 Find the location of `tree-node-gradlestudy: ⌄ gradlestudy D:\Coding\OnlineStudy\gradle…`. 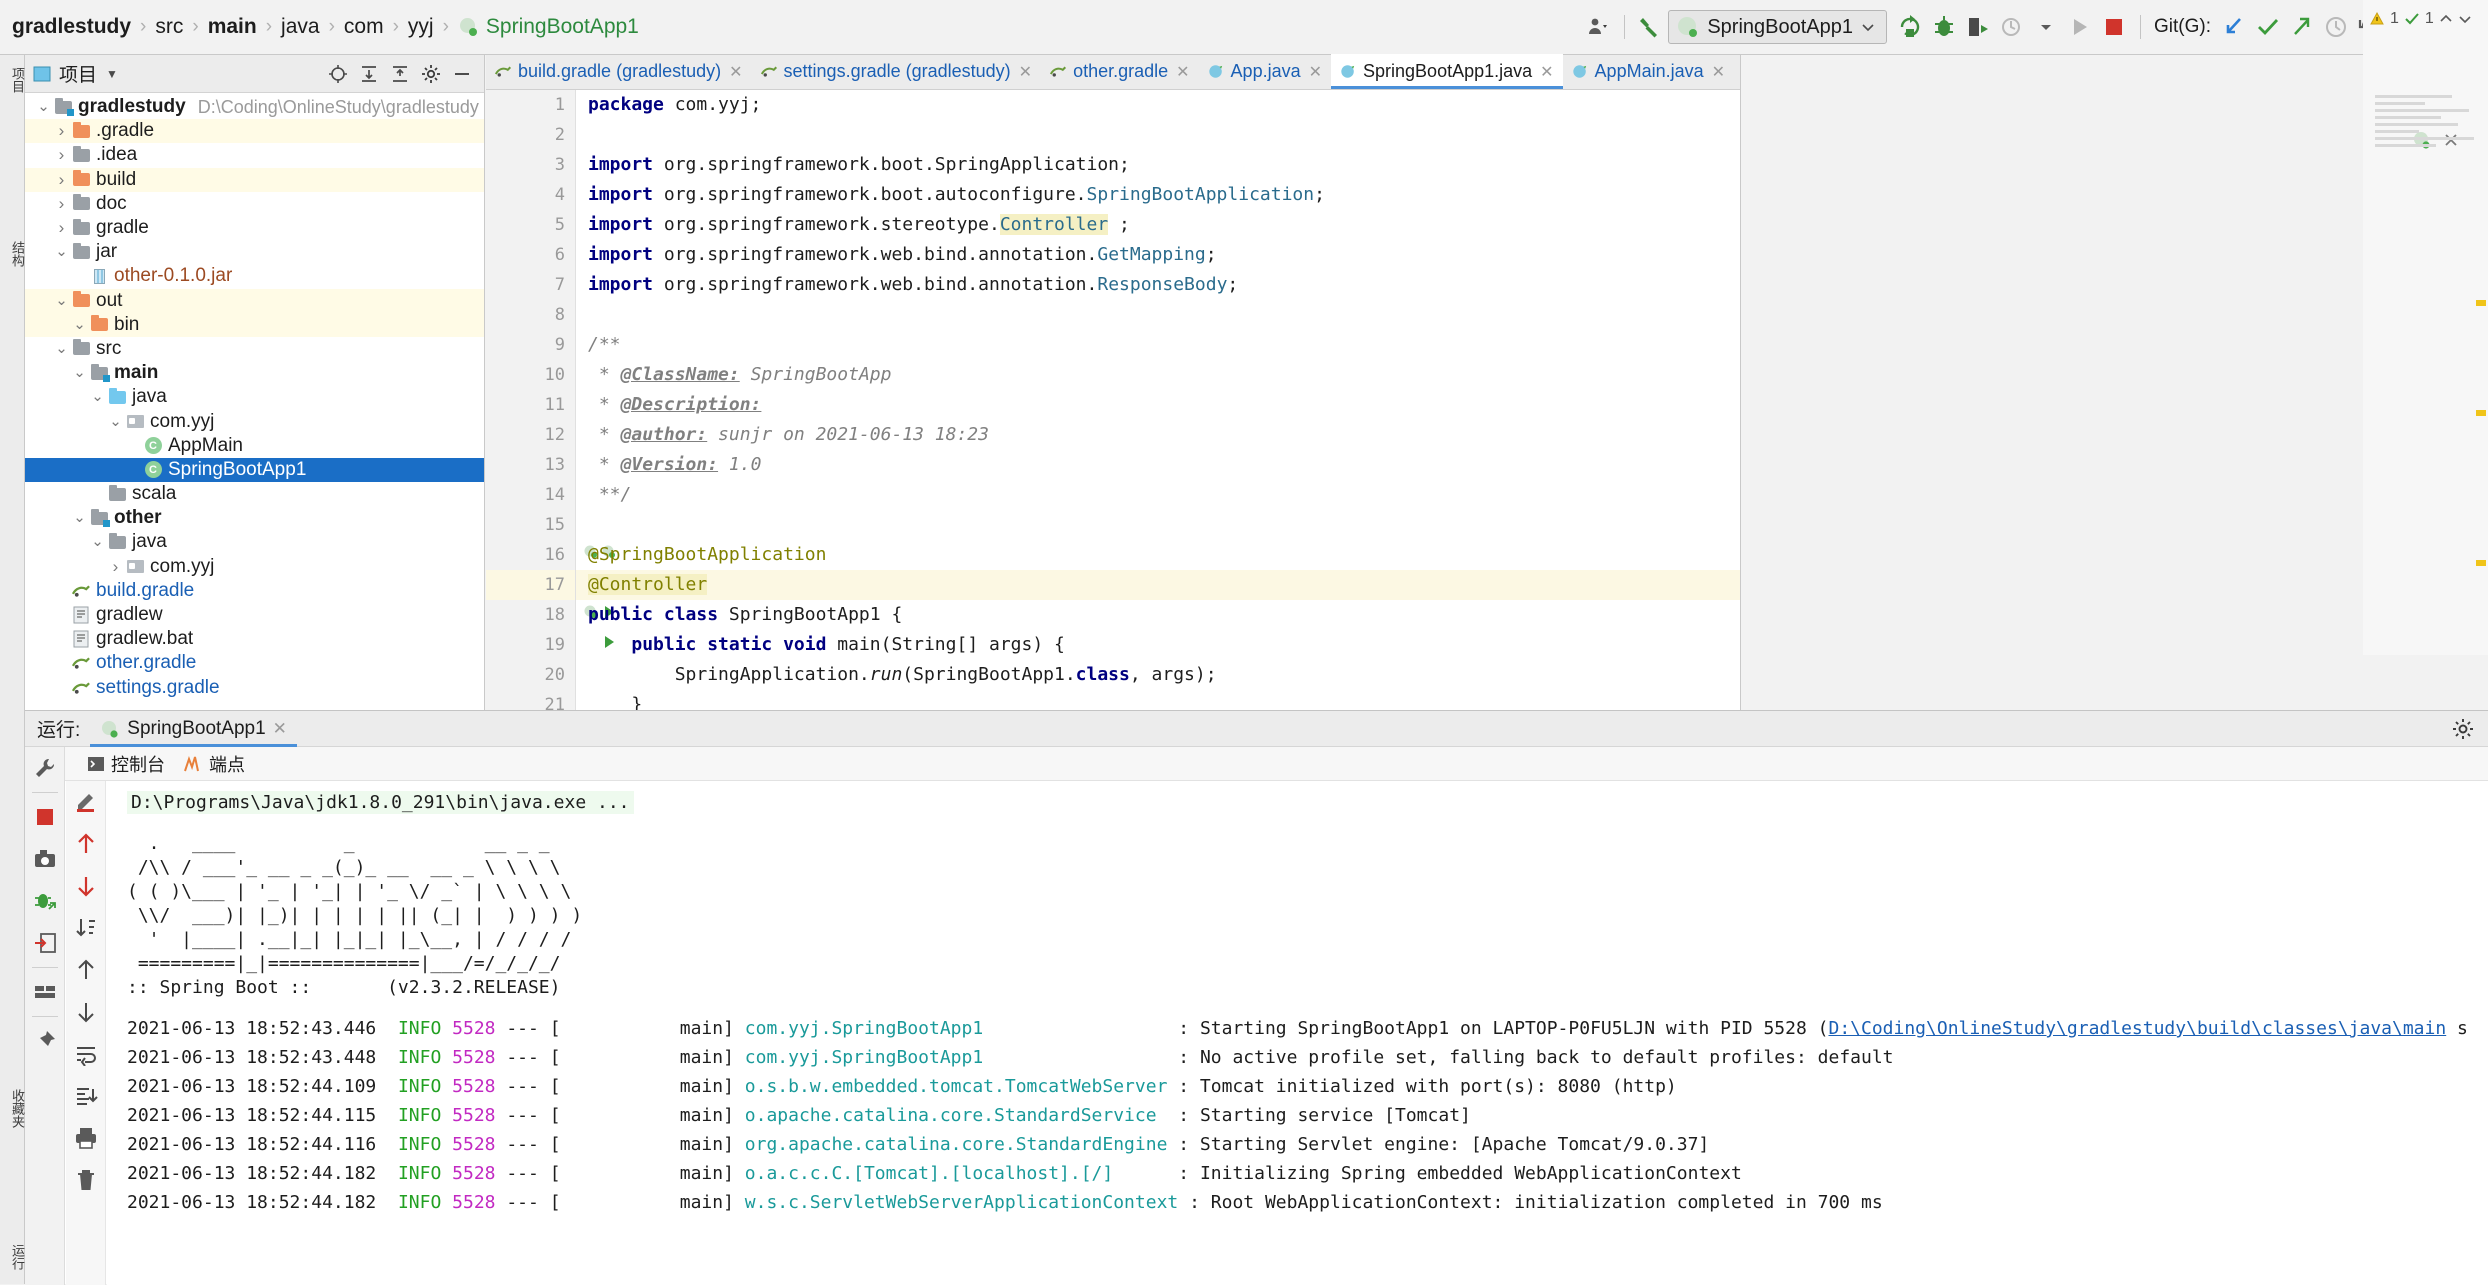

tree-node-gradlestudy: ⌄ gradlestudy D:\Coding\OnlineStudy\gradle… is located at coordinates (254, 107).